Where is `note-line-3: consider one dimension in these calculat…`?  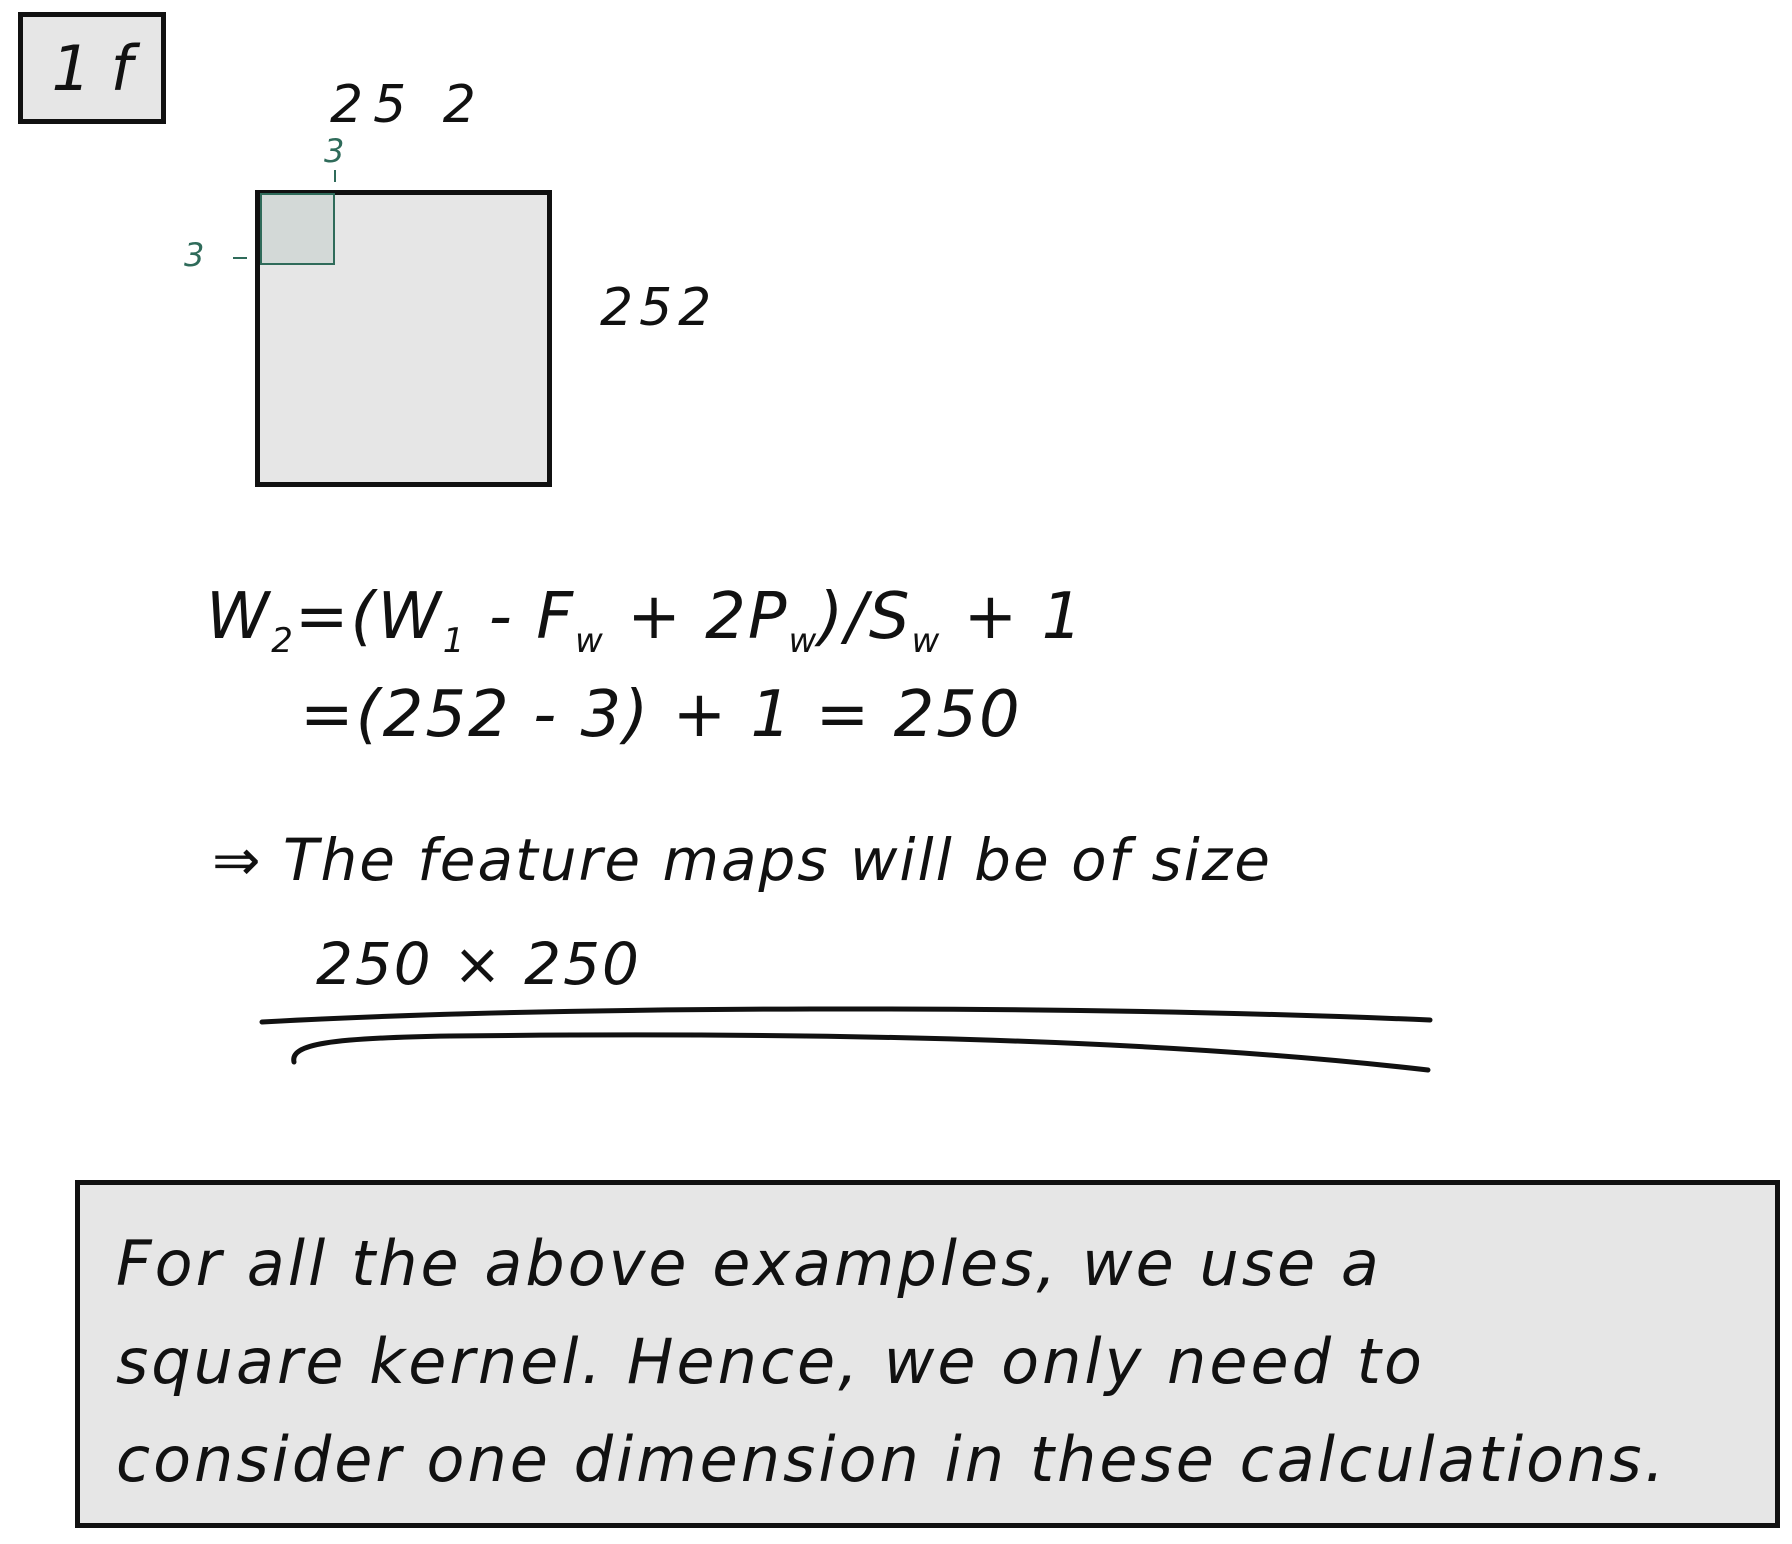
note-line-3: consider one dimension in these calculat… is located at coordinates (892, 1459).